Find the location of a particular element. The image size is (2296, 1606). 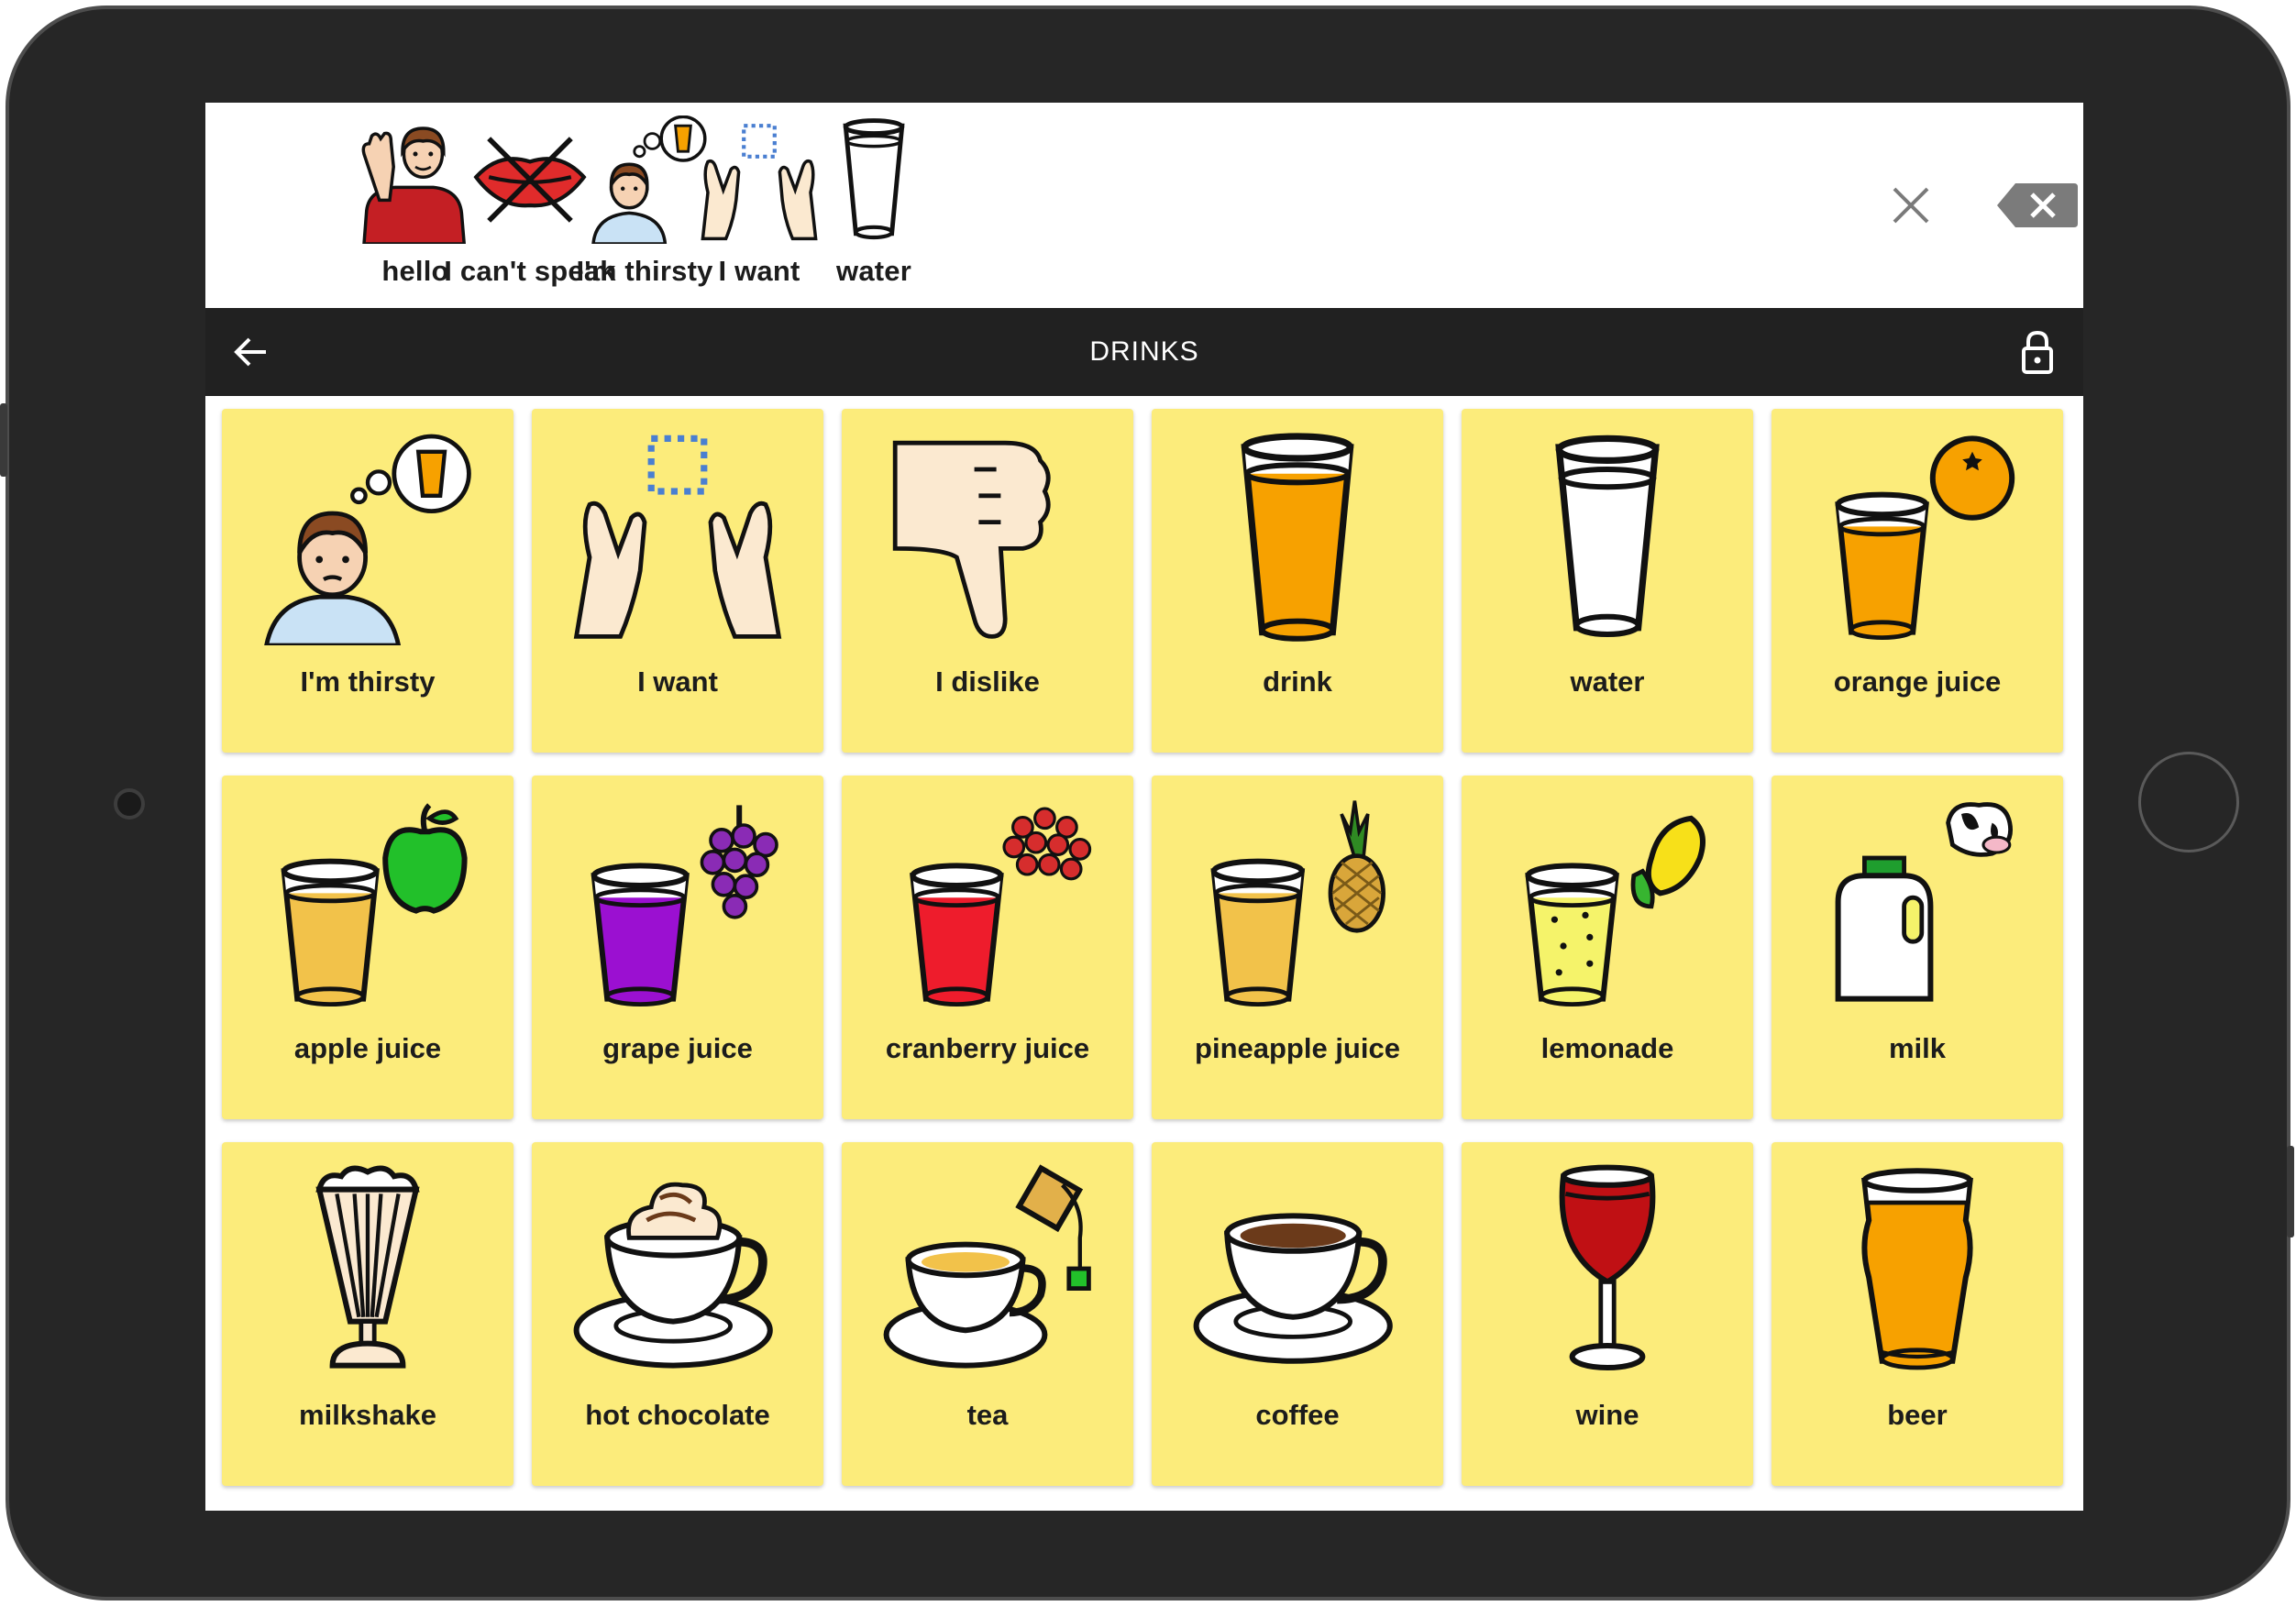

lock-icon is located at coordinates (2037, 352).